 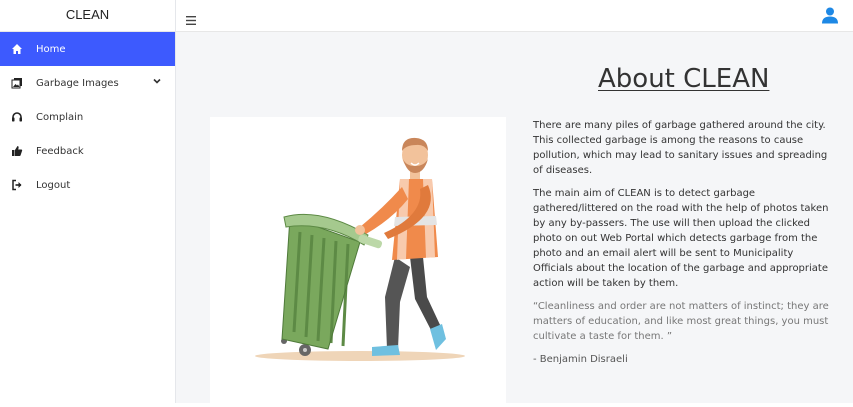 I want to click on sidebar-item-garbage-images: Garbage Images, so click(x=87, y=83).